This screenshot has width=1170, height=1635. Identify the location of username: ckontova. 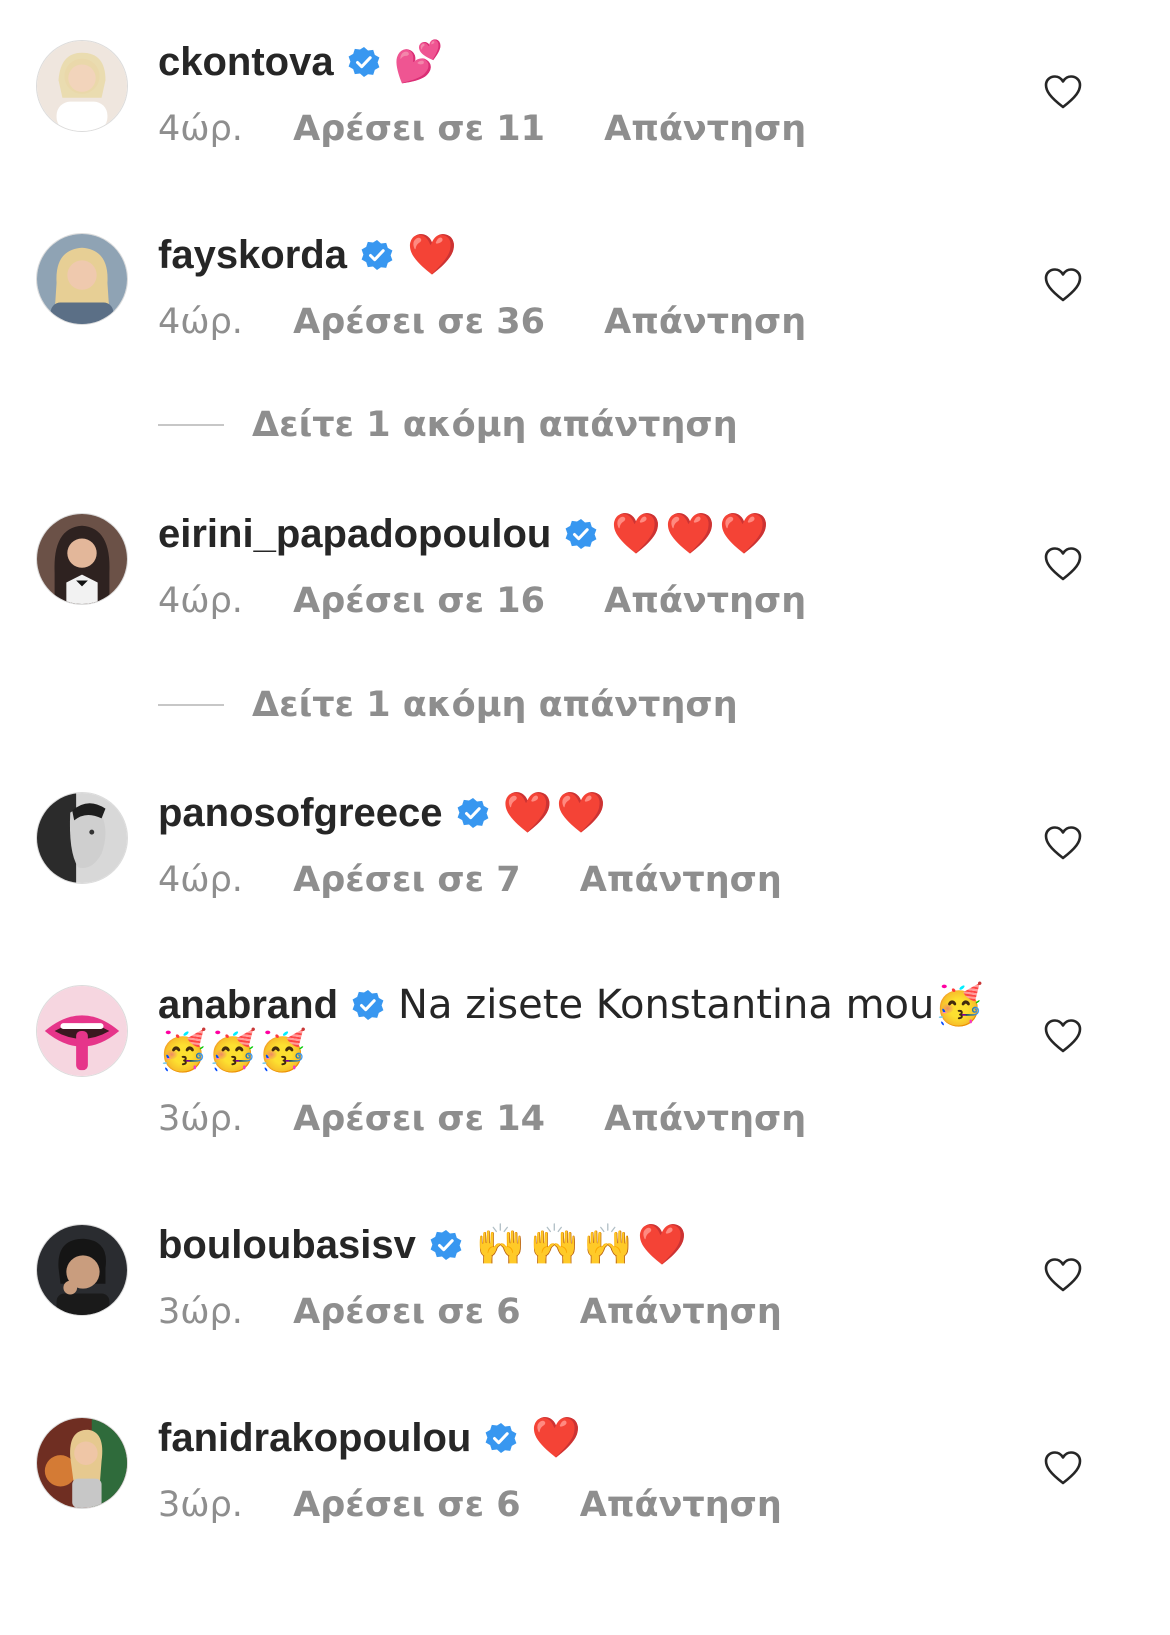
(246, 62).